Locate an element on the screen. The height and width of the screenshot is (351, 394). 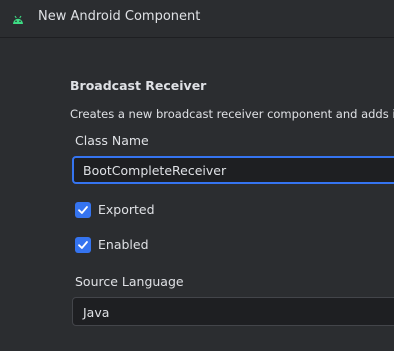
exported-checkbox is located at coordinates (83, 210).